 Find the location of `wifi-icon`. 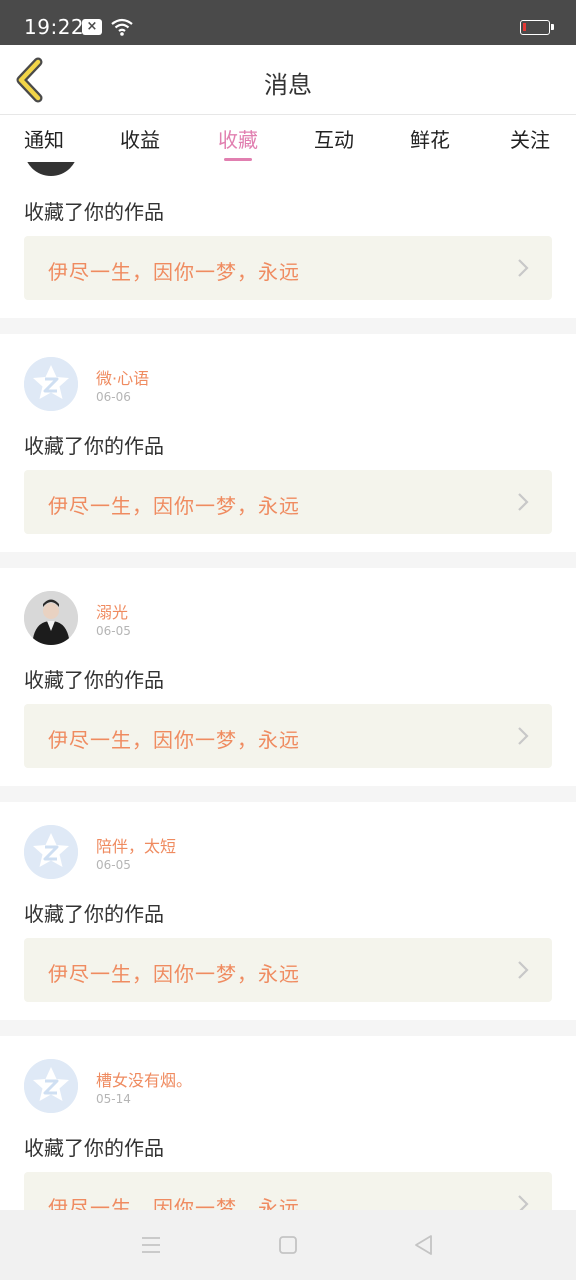

wifi-icon is located at coordinates (122, 27).